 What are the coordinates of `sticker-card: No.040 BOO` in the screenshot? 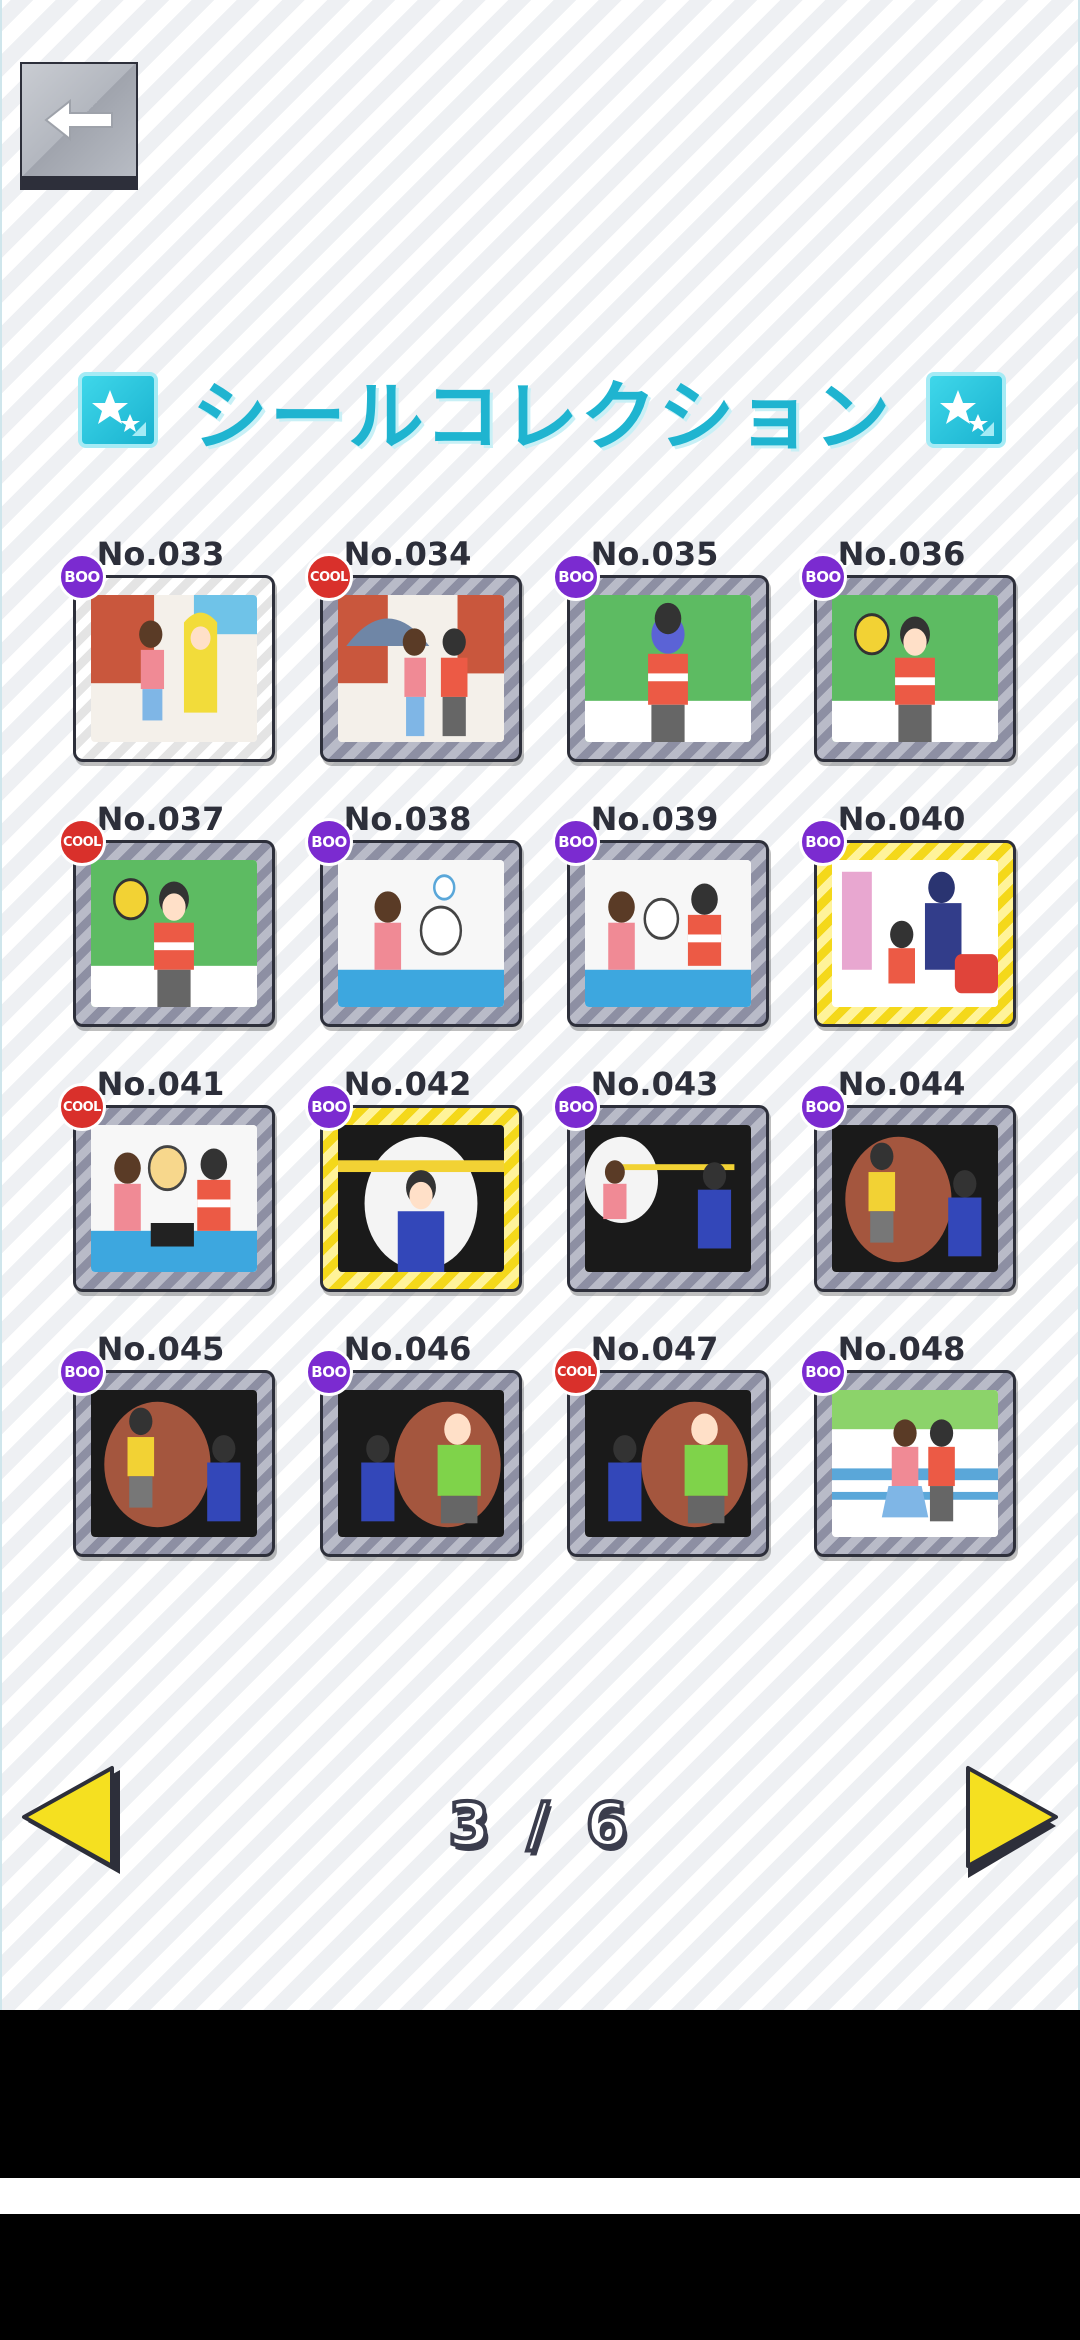 It's located at (907, 913).